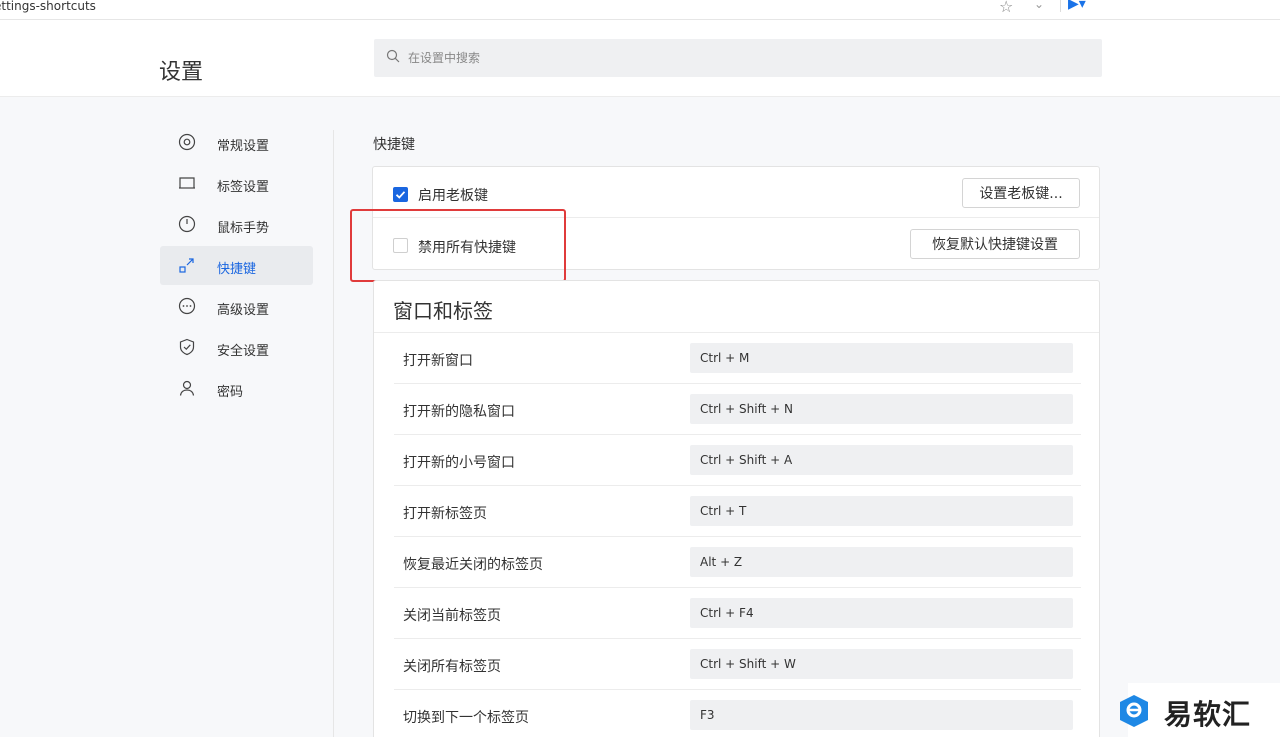  I want to click on sidebar-item-tabs: 标签设置, so click(236, 183).